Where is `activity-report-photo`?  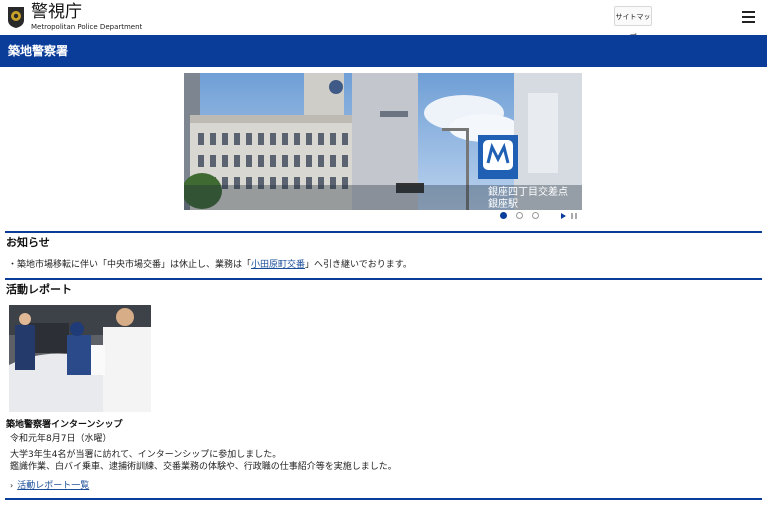
activity-report-photo is located at coordinates (80, 358).